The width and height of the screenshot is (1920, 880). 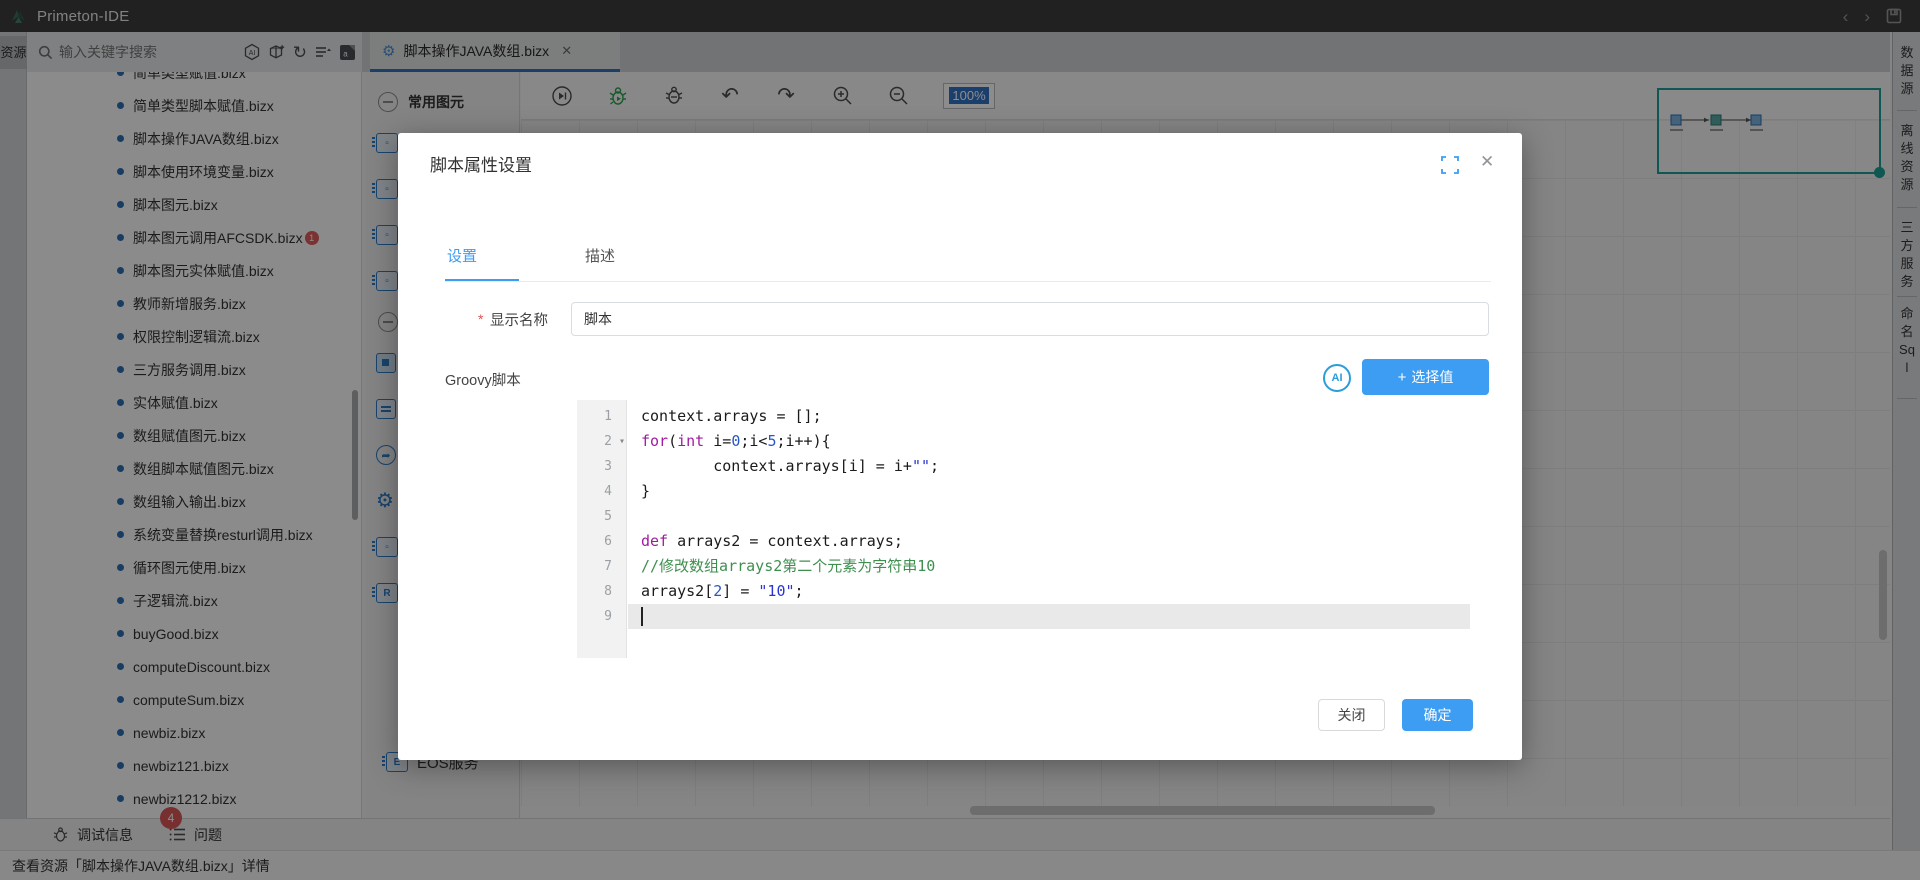 What do you see at coordinates (1351, 715) in the screenshot?
I see `close-button: 关闭` at bounding box center [1351, 715].